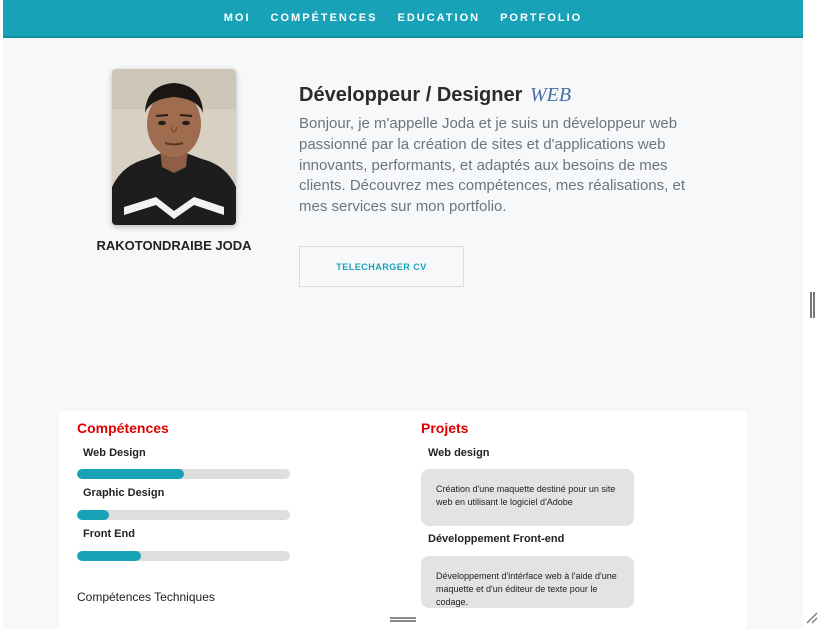 The image size is (824, 629). Describe the element at coordinates (411, 95) in the screenshot. I see `headline-text: Développeur / Designer` at that location.